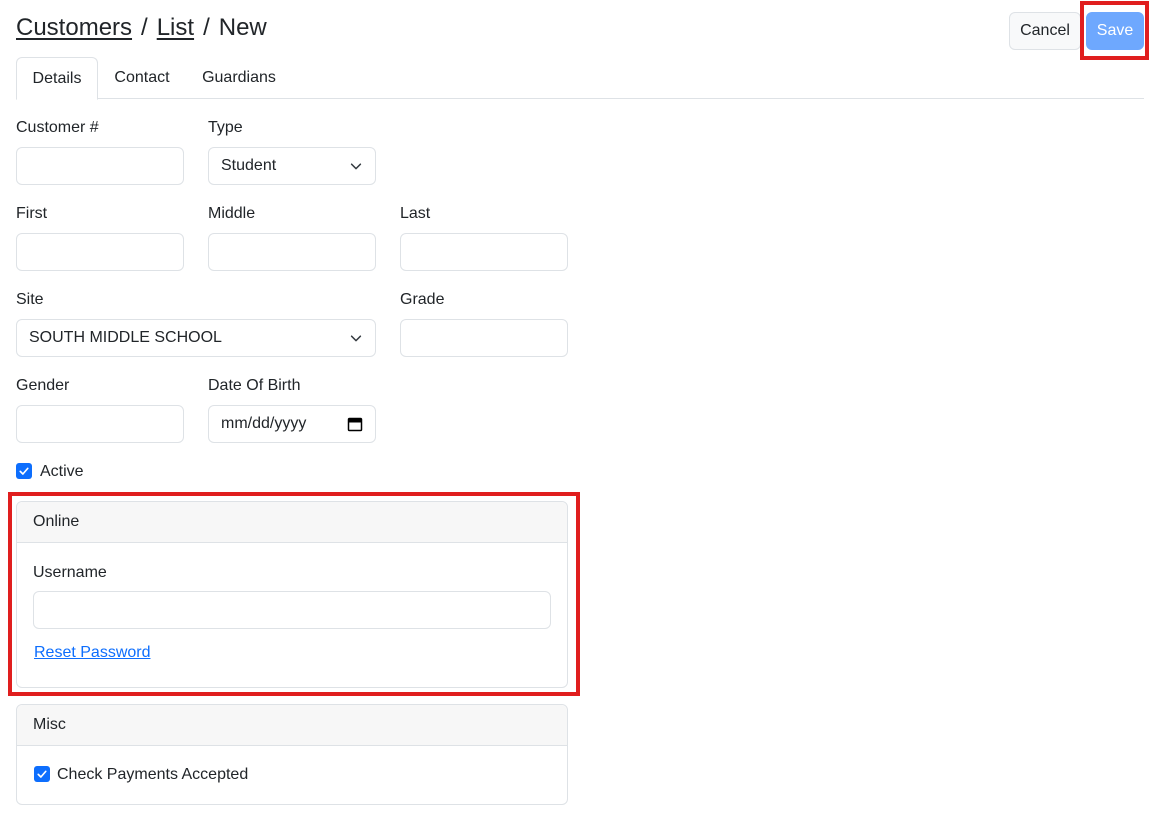 This screenshot has width=1157, height=825. What do you see at coordinates (242, 27) in the screenshot?
I see `breadcrumb-current: New` at bounding box center [242, 27].